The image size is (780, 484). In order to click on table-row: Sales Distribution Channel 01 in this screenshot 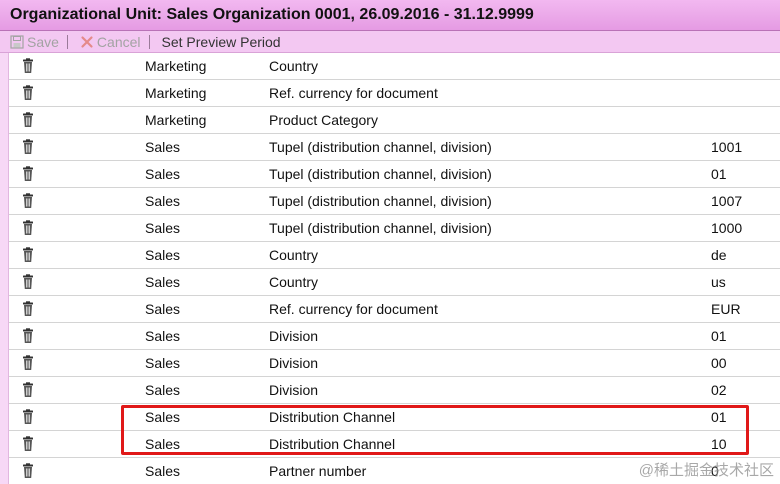, I will do `click(394, 417)`.